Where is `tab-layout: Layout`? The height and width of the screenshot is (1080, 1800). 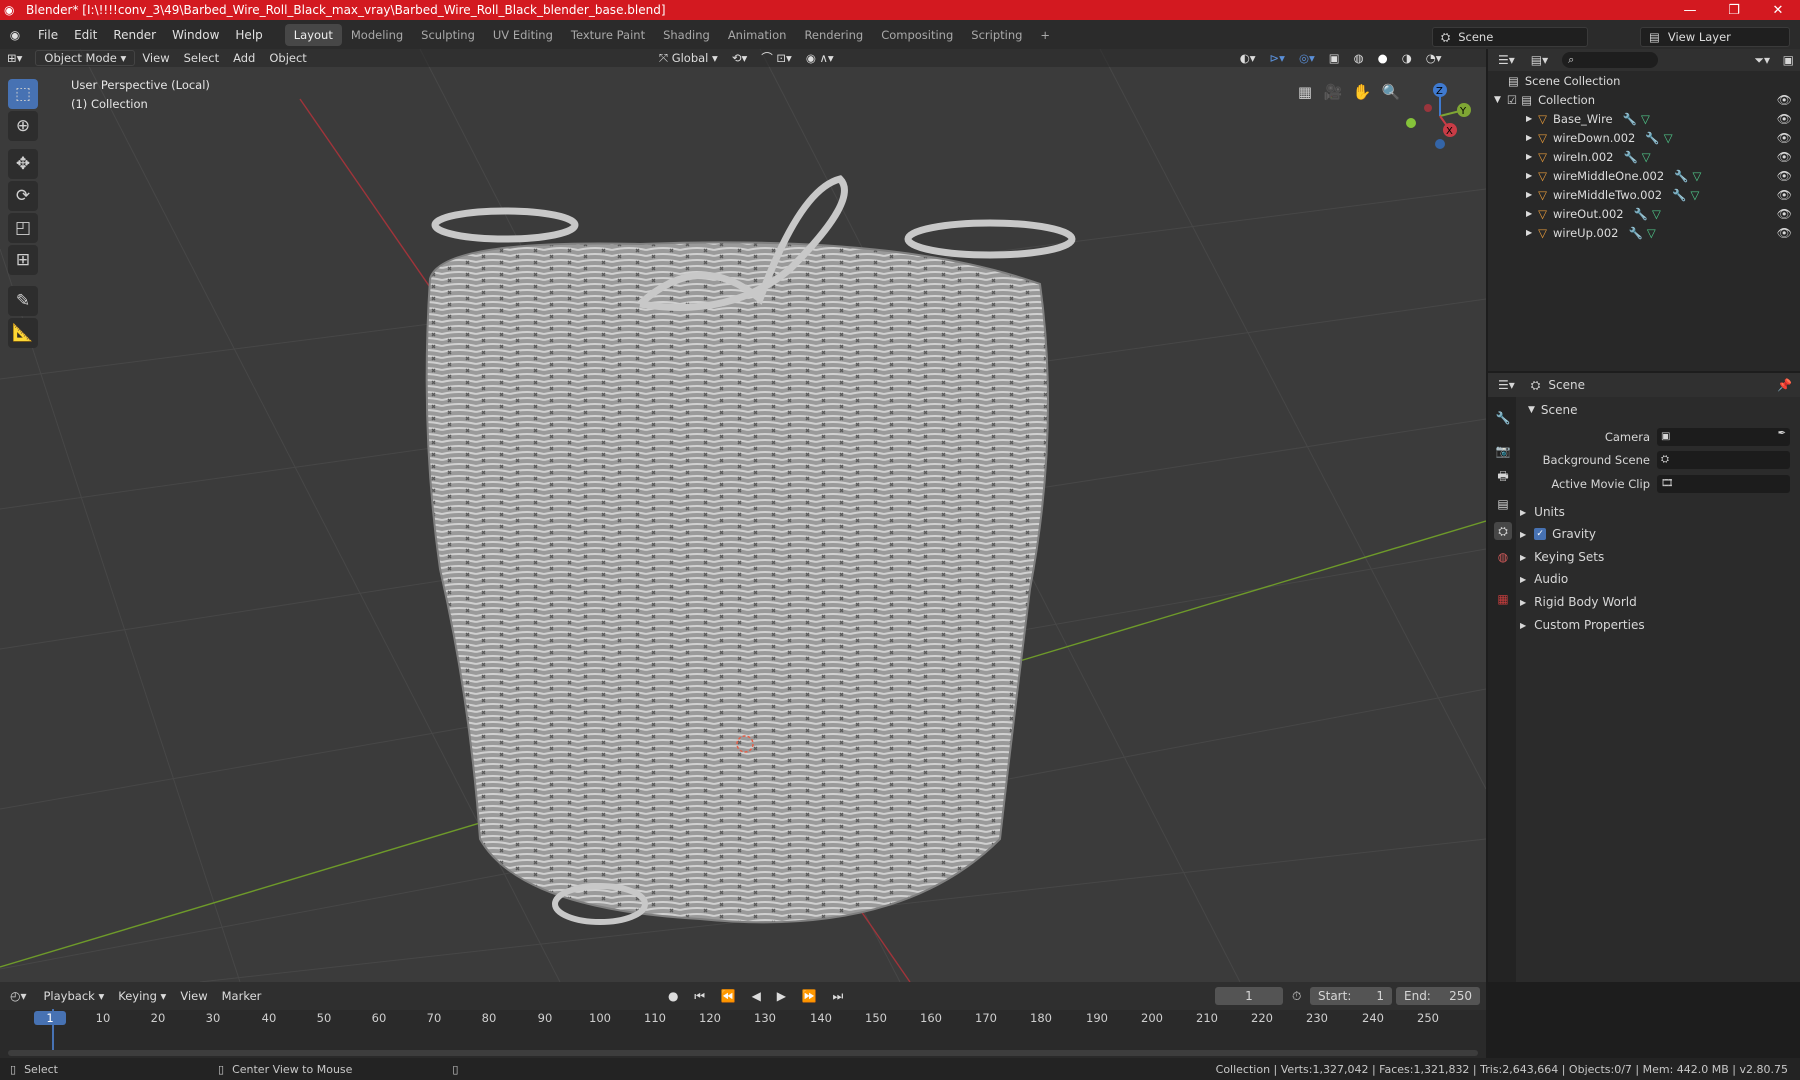
tab-layout: Layout is located at coordinates (313, 34).